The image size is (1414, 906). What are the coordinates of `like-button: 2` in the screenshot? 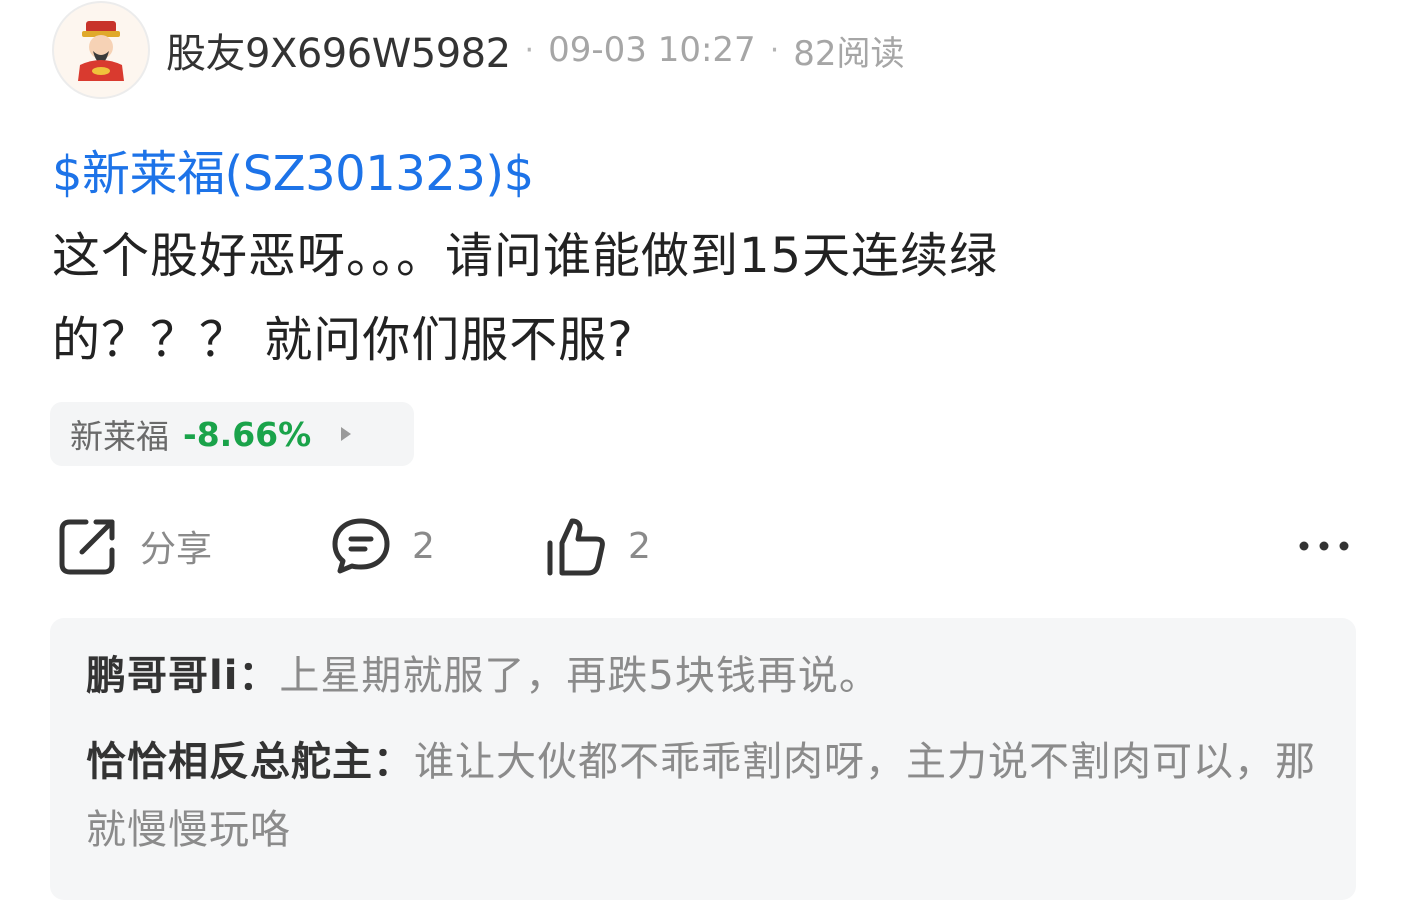 It's located at (598, 546).